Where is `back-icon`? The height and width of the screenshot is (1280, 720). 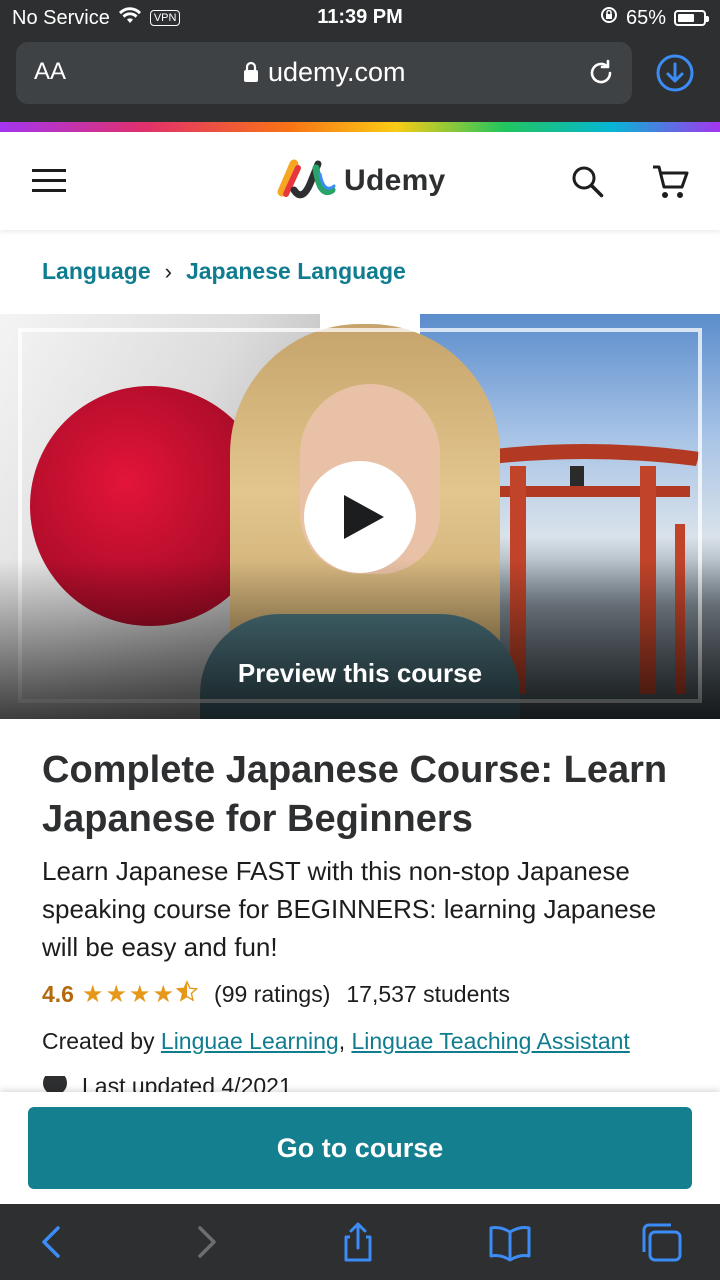 back-icon is located at coordinates (52, 1242).